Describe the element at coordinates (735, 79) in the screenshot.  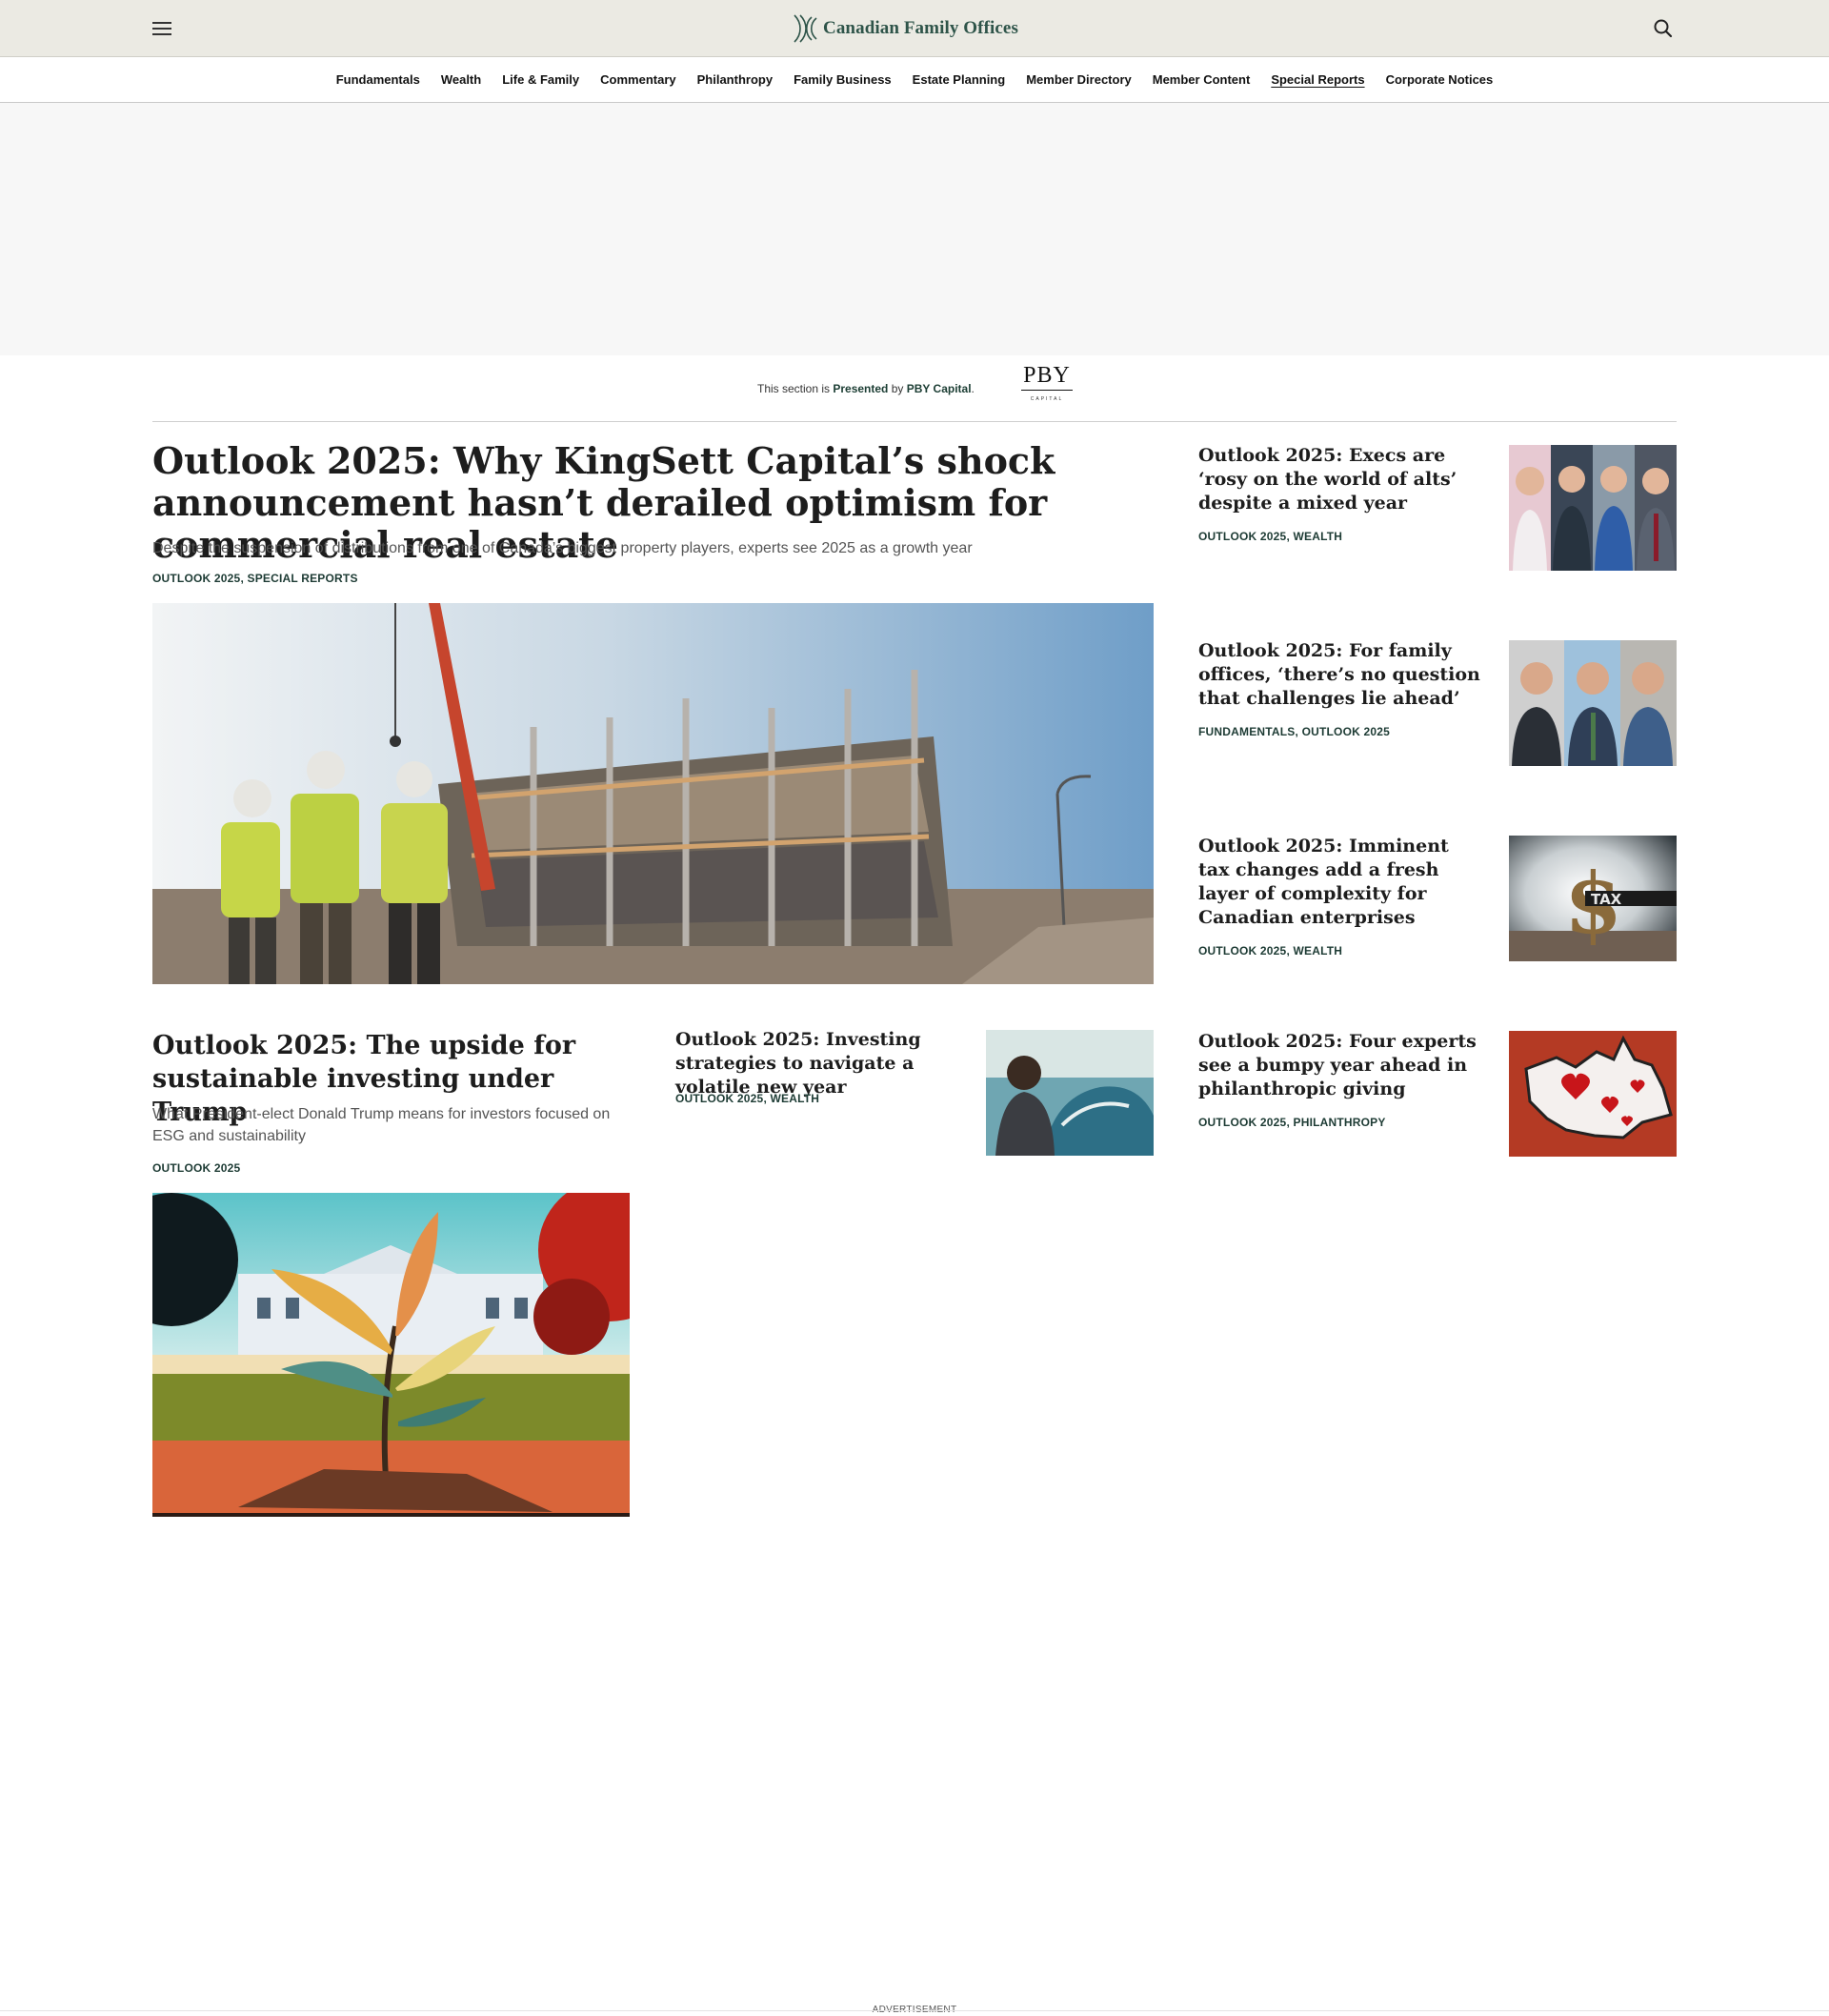
I see `nav-item-philanthropy: Philanthropy` at that location.